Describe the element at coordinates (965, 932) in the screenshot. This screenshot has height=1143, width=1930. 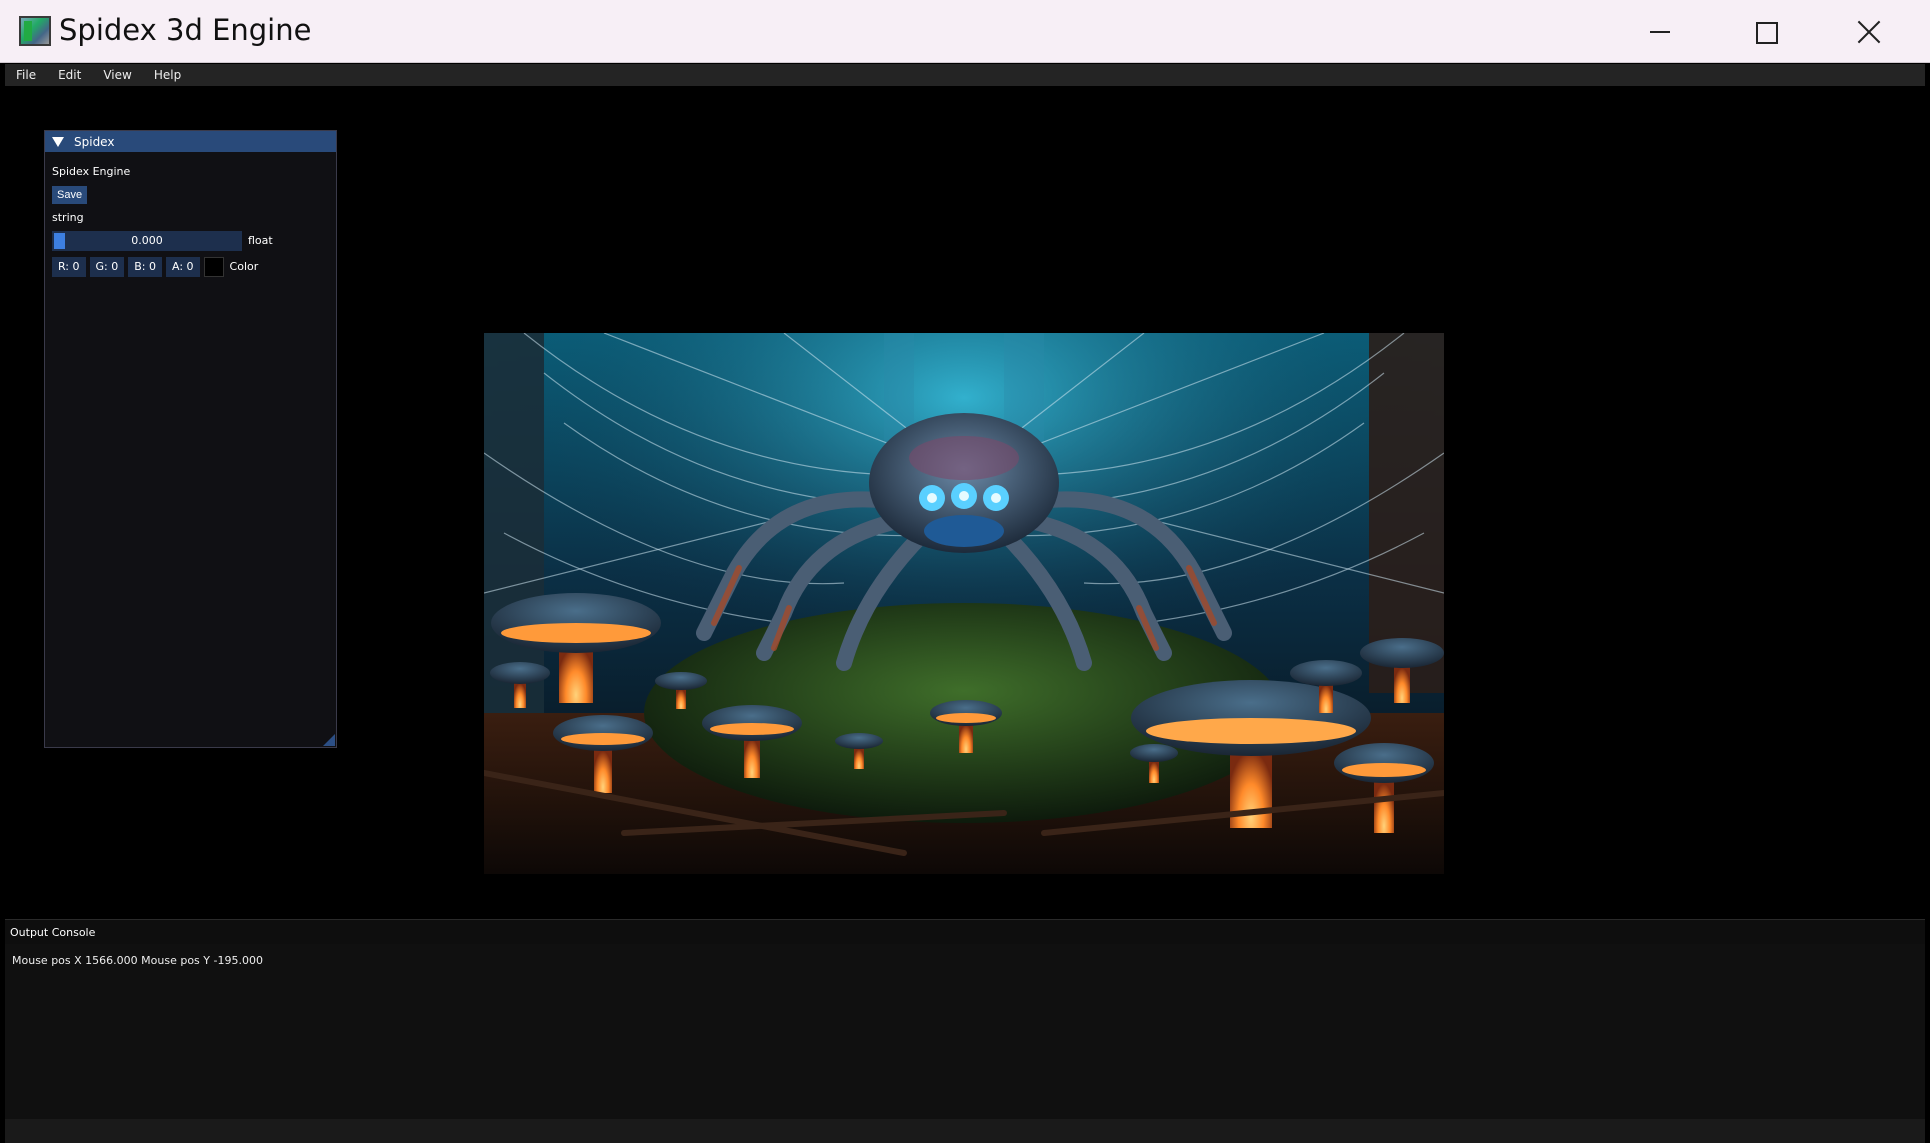
I see `console-title: Output Console` at that location.